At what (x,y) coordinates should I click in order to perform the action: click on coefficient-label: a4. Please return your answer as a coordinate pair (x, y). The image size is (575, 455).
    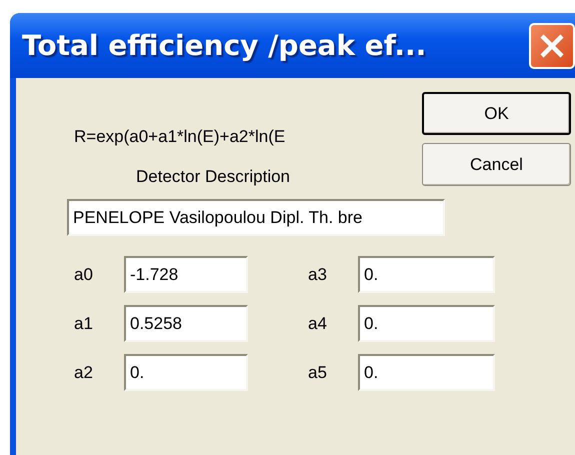
    Looking at the image, I should click on (318, 323).